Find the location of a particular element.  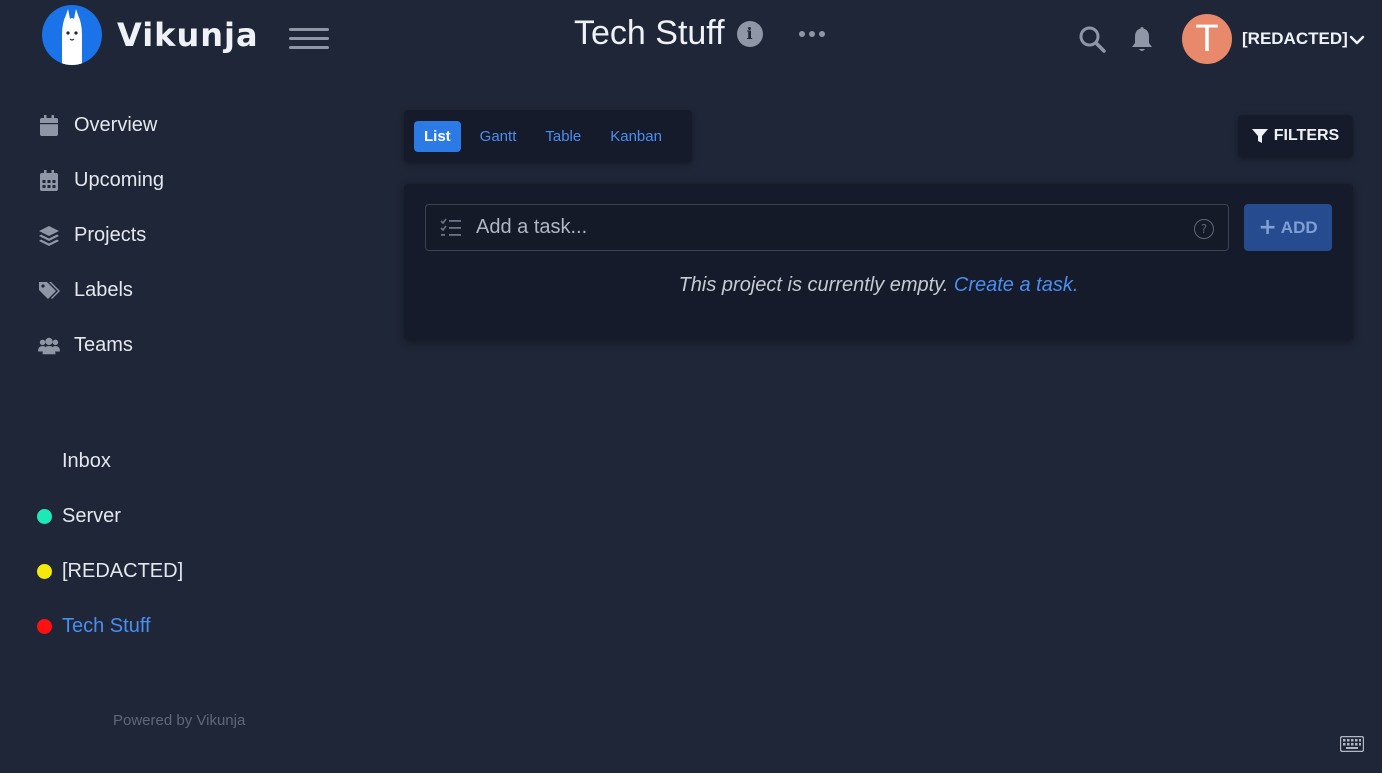

llama-logo-icon is located at coordinates (72, 35).